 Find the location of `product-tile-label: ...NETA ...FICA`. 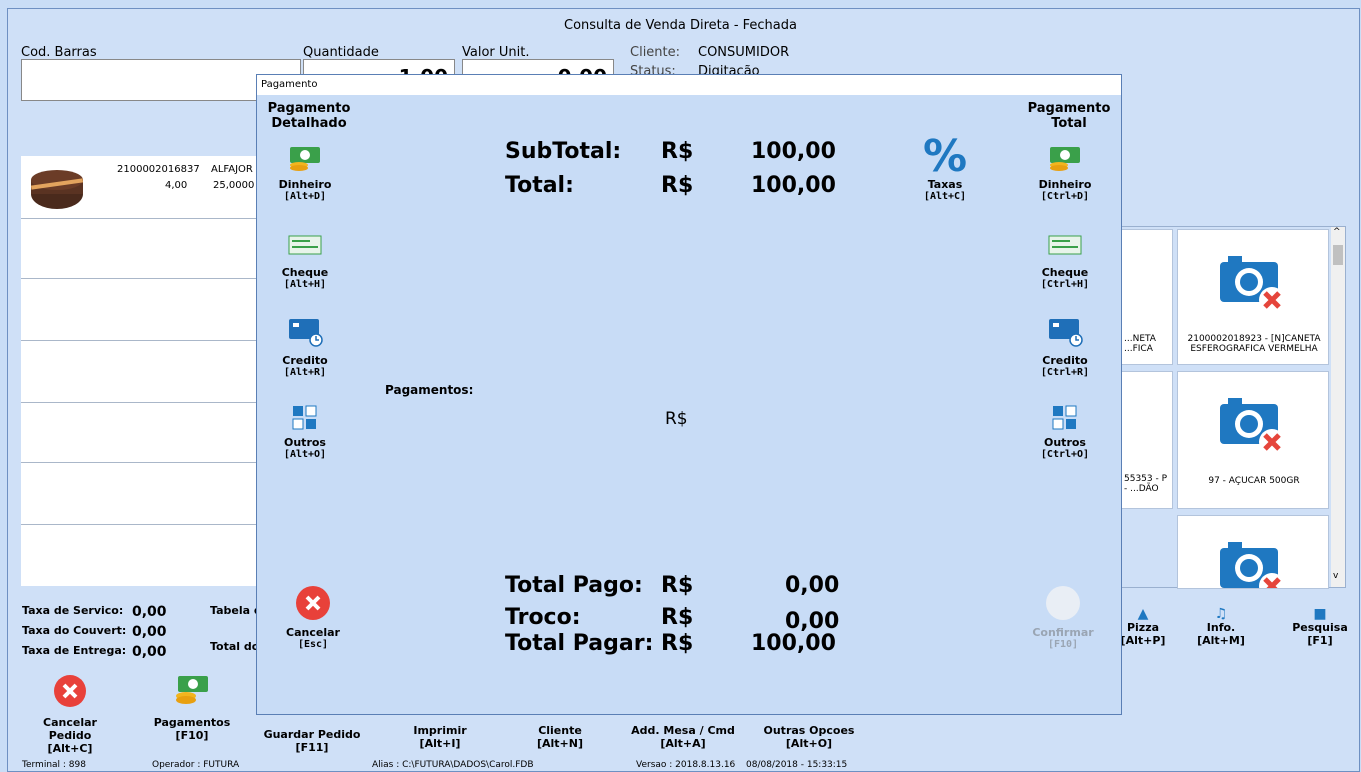

product-tile-label: ...NETA ...FICA is located at coordinates (1140, 344).